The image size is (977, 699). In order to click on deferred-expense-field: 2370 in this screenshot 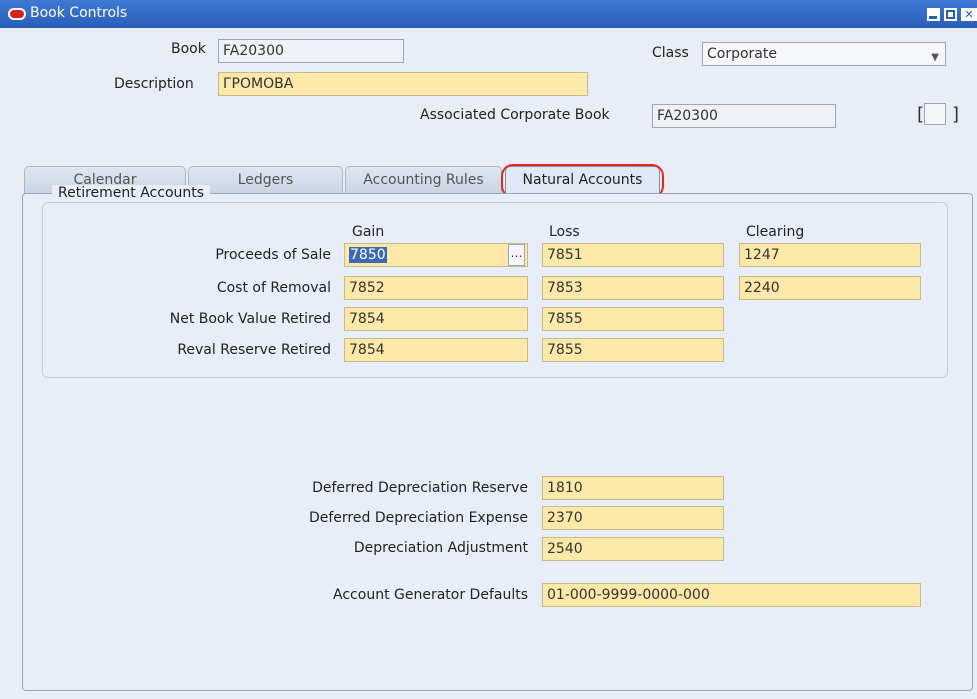, I will do `click(633, 518)`.